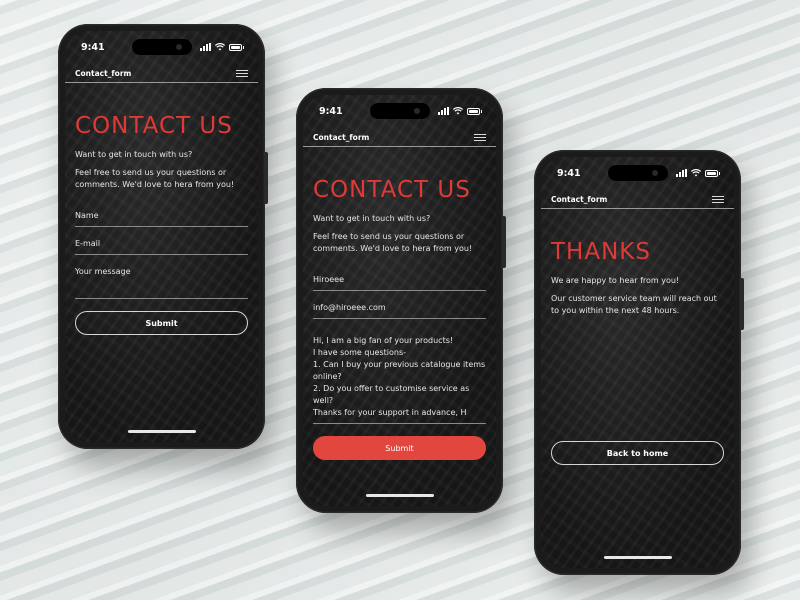 The height and width of the screenshot is (600, 800). Describe the element at coordinates (615, 280) in the screenshot. I see `intro-text: We are happy to hear from you!` at that location.